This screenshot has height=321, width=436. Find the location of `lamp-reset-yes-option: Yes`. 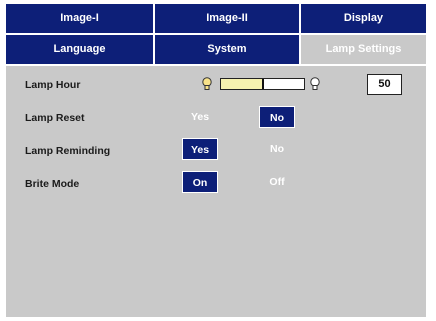

lamp-reset-yes-option: Yes is located at coordinates (200, 117).